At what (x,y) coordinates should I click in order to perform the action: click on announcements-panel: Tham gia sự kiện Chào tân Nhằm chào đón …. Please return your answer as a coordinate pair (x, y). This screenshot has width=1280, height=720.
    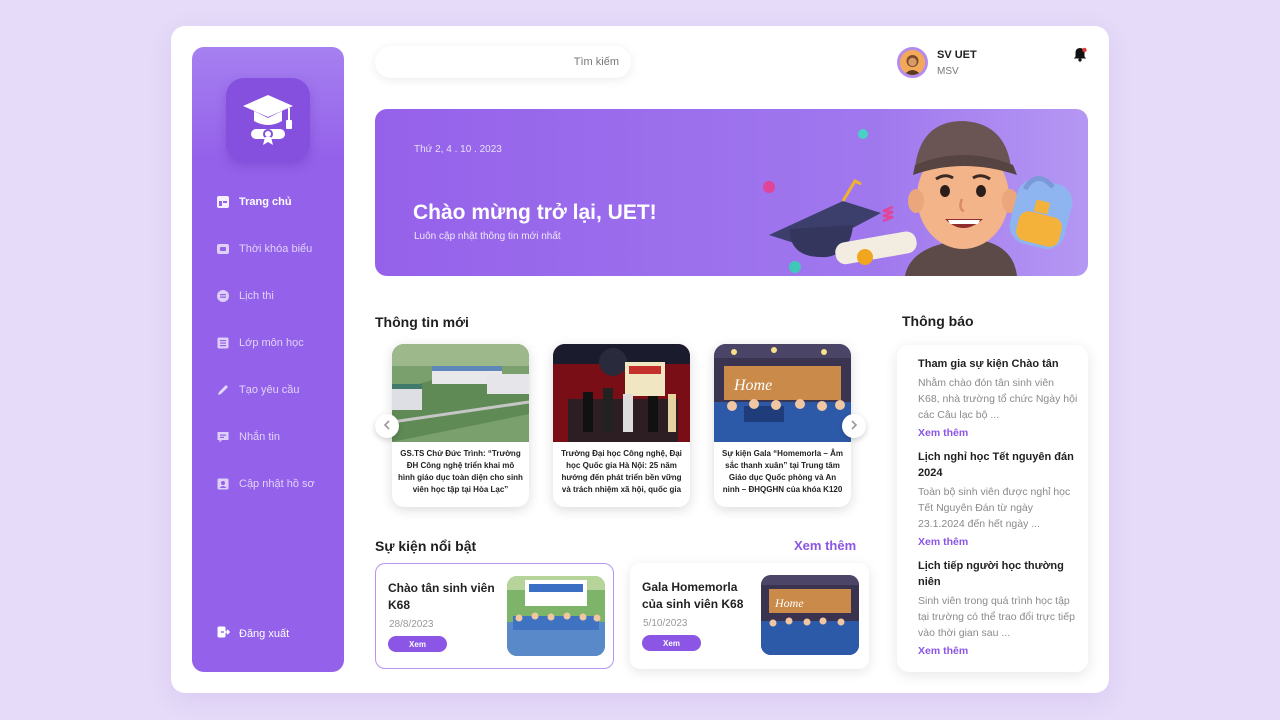
    Looking at the image, I should click on (992, 508).